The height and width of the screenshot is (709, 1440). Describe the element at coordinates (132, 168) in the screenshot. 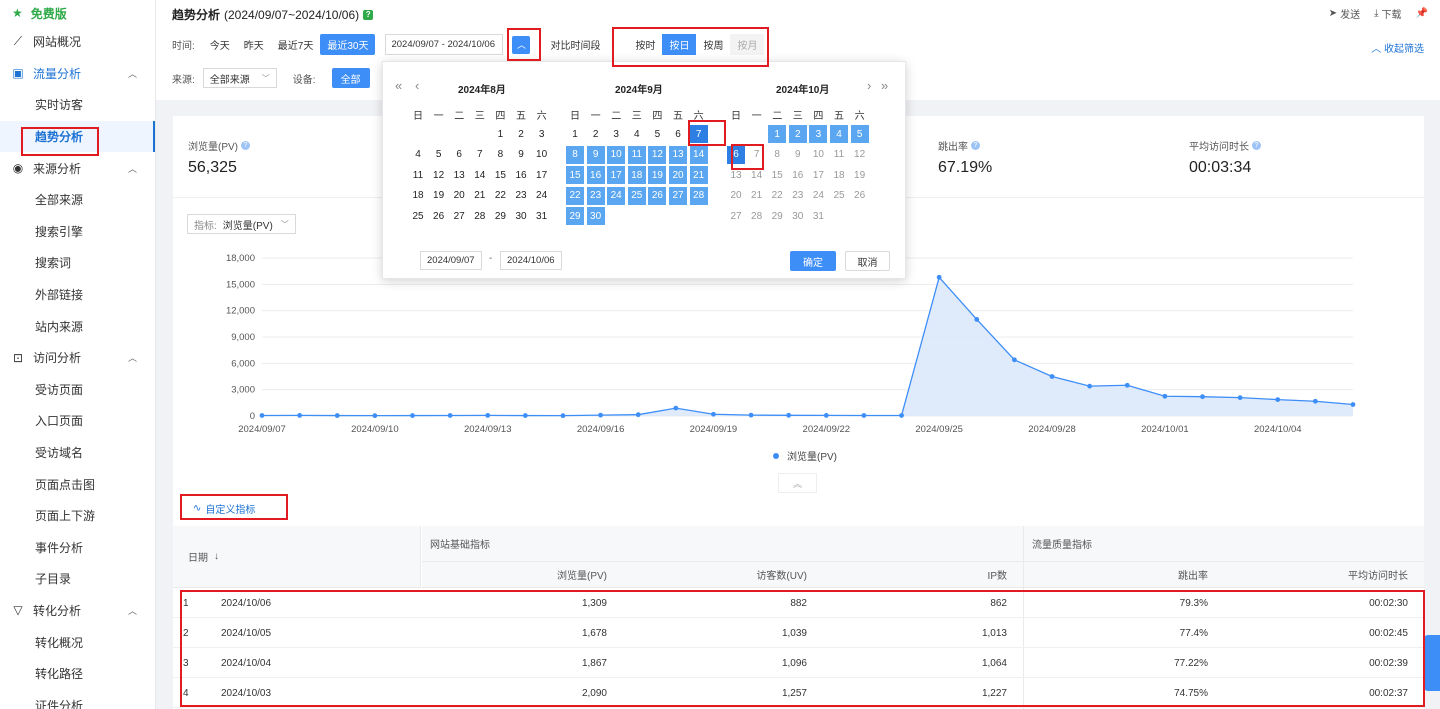

I see `chevron-up-icon: ︿` at that location.